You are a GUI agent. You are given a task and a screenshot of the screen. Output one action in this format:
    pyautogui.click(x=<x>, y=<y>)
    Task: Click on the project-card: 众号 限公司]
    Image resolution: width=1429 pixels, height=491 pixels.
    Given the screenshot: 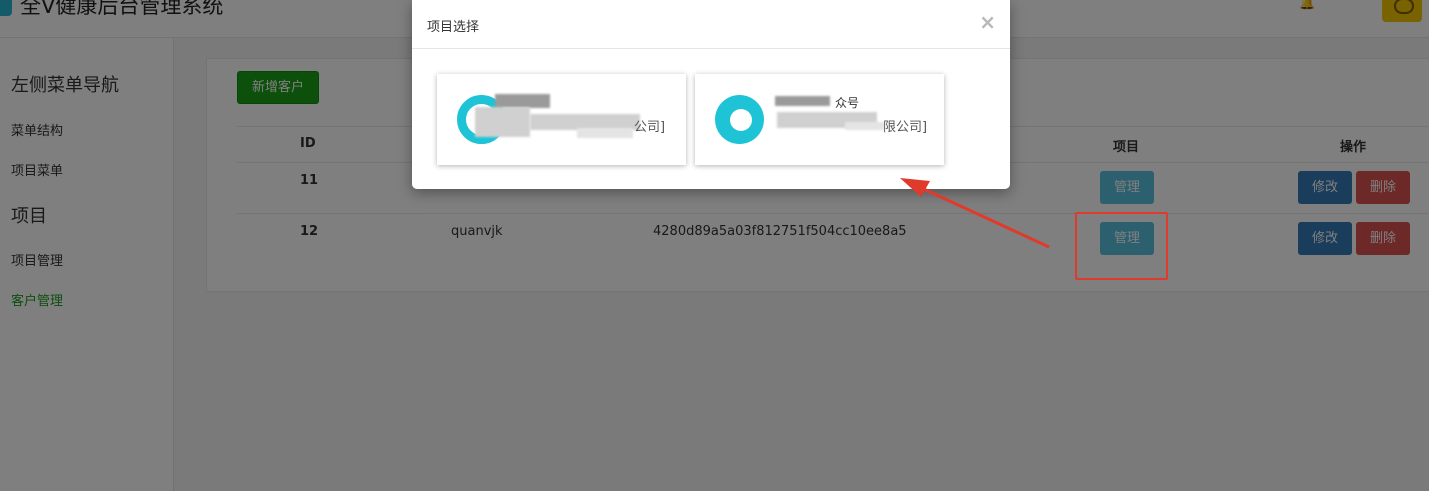 What is the action you would take?
    pyautogui.click(x=819, y=119)
    